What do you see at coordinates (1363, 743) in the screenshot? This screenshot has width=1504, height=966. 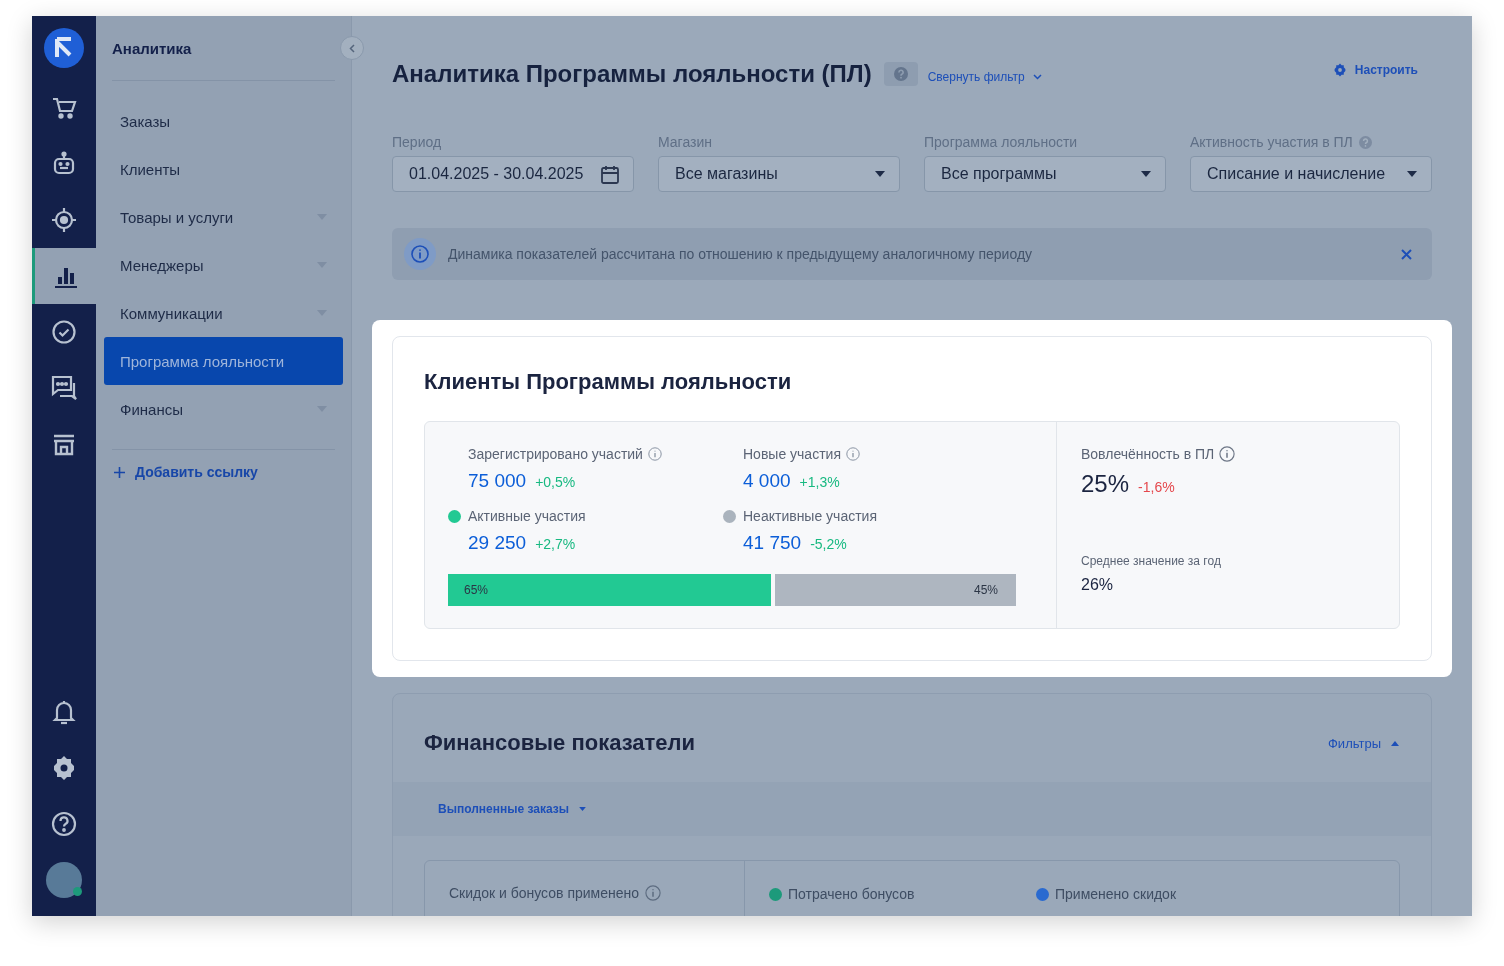 I see `filters-toggle: Фильтры` at bounding box center [1363, 743].